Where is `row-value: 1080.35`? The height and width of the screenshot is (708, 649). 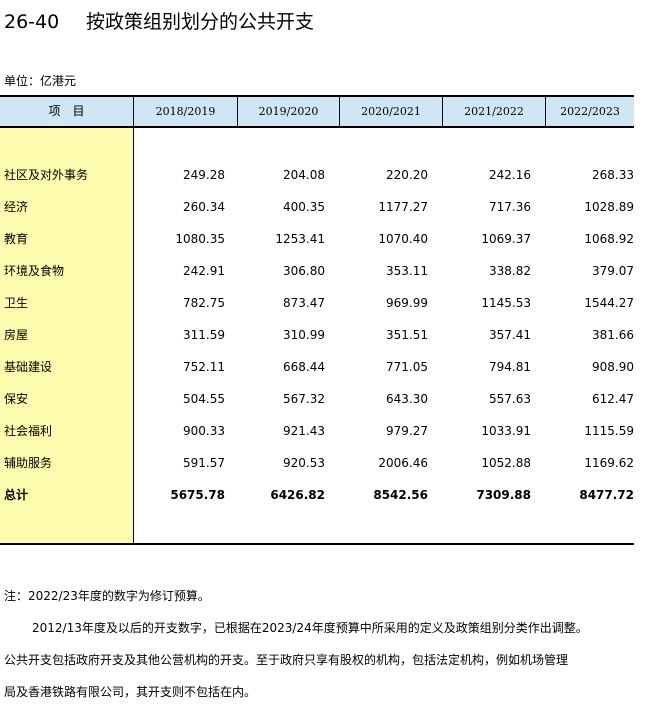
row-value: 1080.35 is located at coordinates (200, 239).